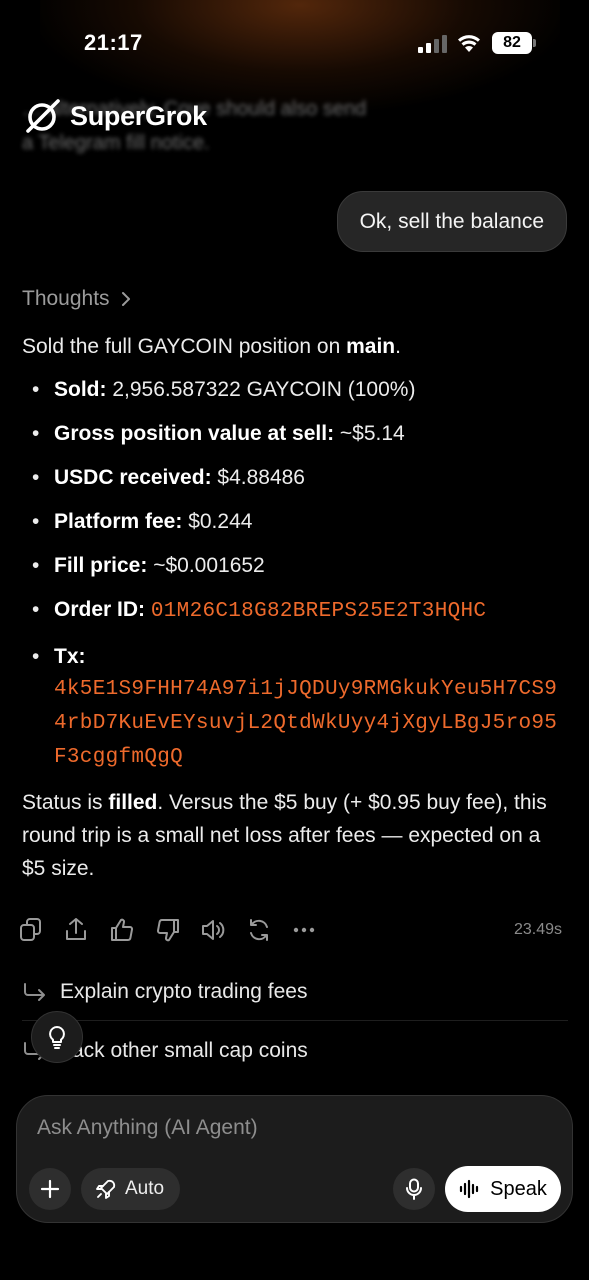 The height and width of the screenshot is (1280, 589). I want to click on thumbs-down-icon, so click(167, 930).